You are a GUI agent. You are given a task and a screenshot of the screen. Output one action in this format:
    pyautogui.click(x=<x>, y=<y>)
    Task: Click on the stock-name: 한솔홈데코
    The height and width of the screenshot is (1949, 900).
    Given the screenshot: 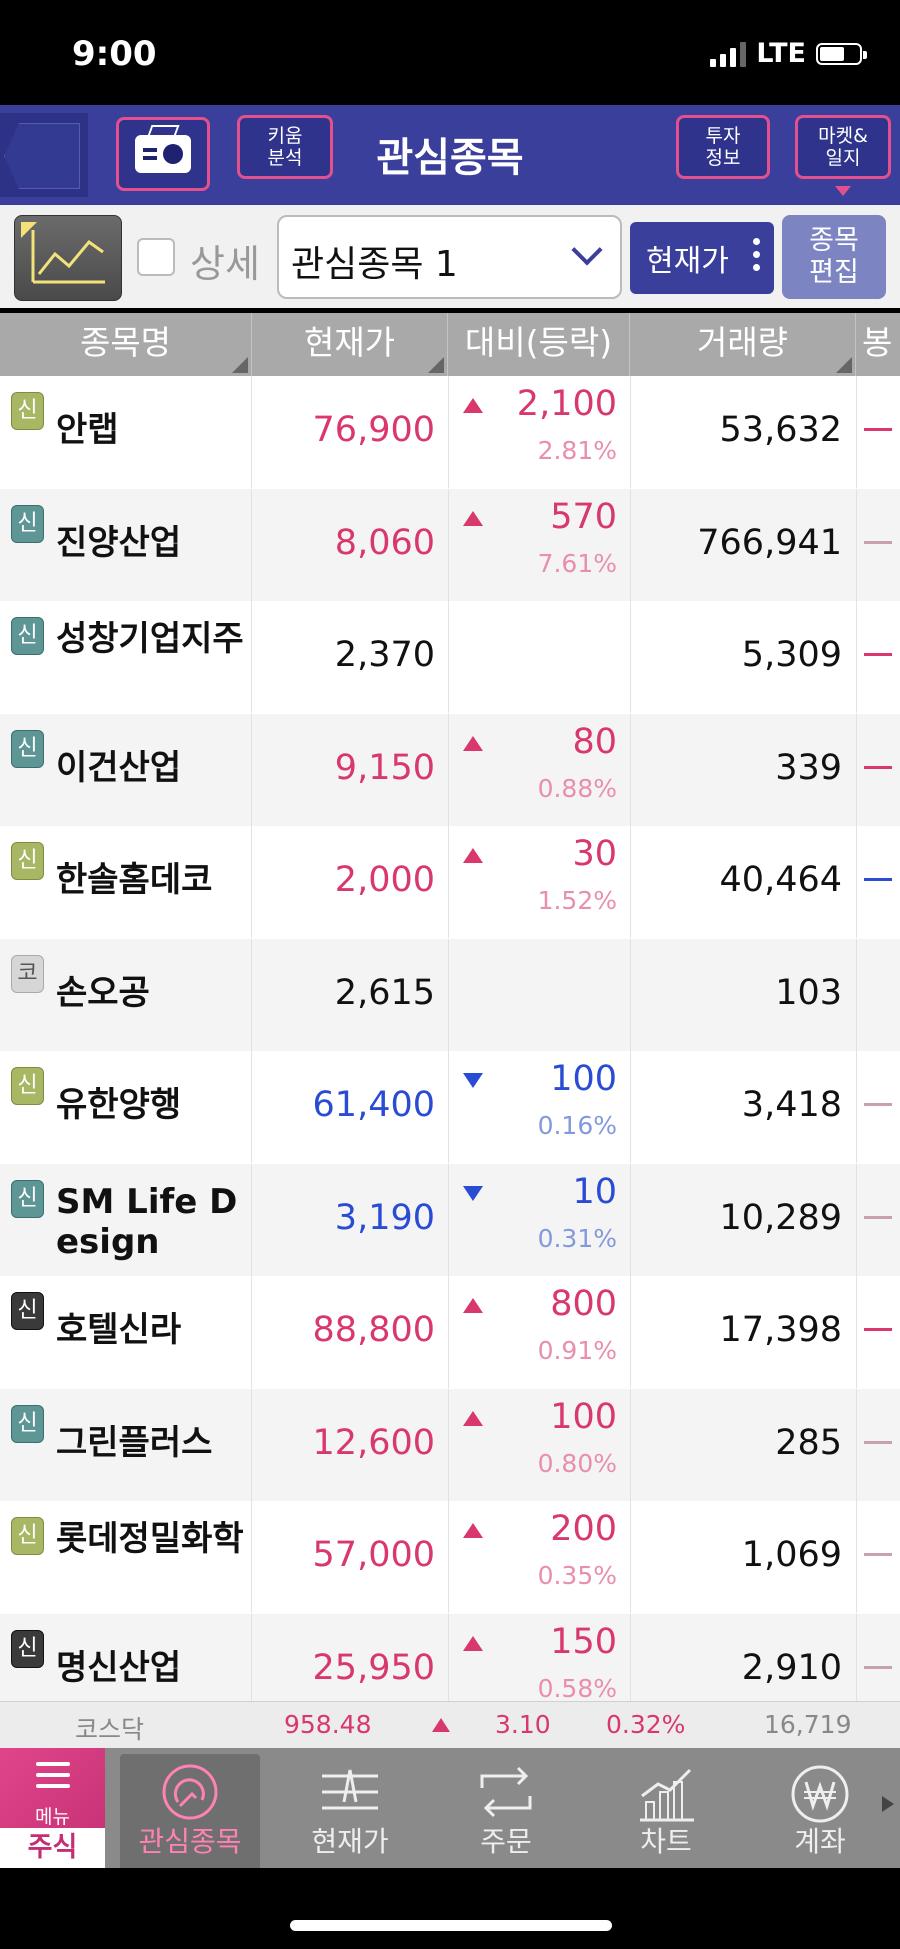 What is the action you would take?
    pyautogui.click(x=134, y=880)
    